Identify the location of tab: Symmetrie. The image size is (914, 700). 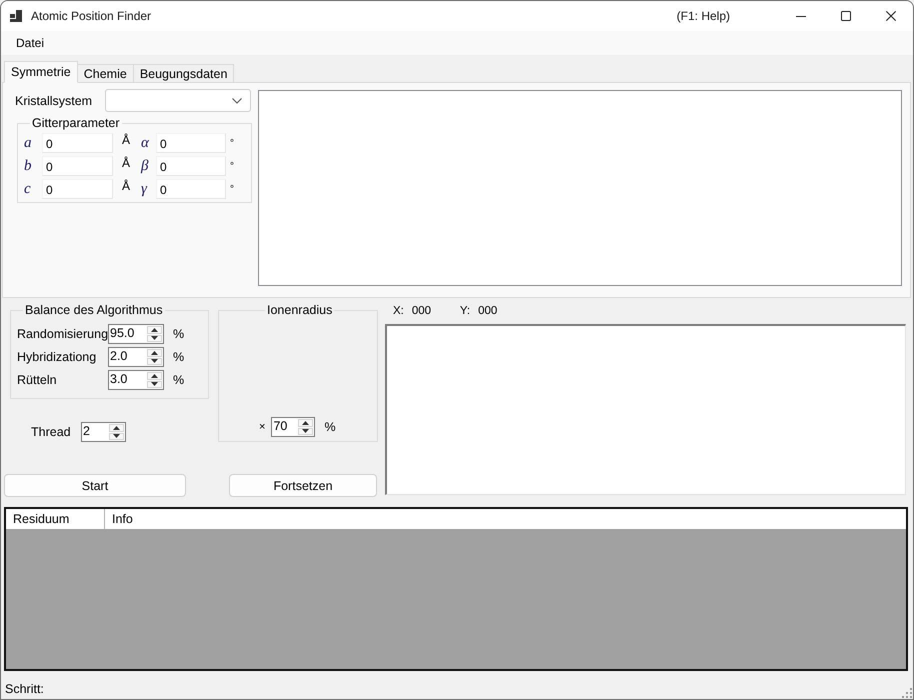
(41, 72).